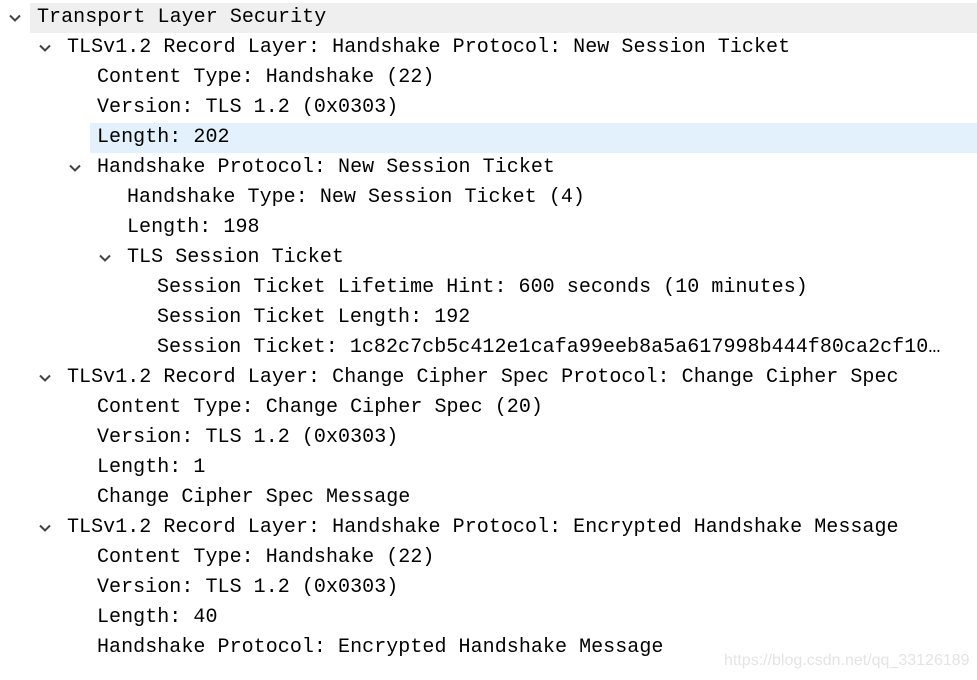  I want to click on tree-node-label: Handshake Type: New Session Ticket (4), so click(356, 197).